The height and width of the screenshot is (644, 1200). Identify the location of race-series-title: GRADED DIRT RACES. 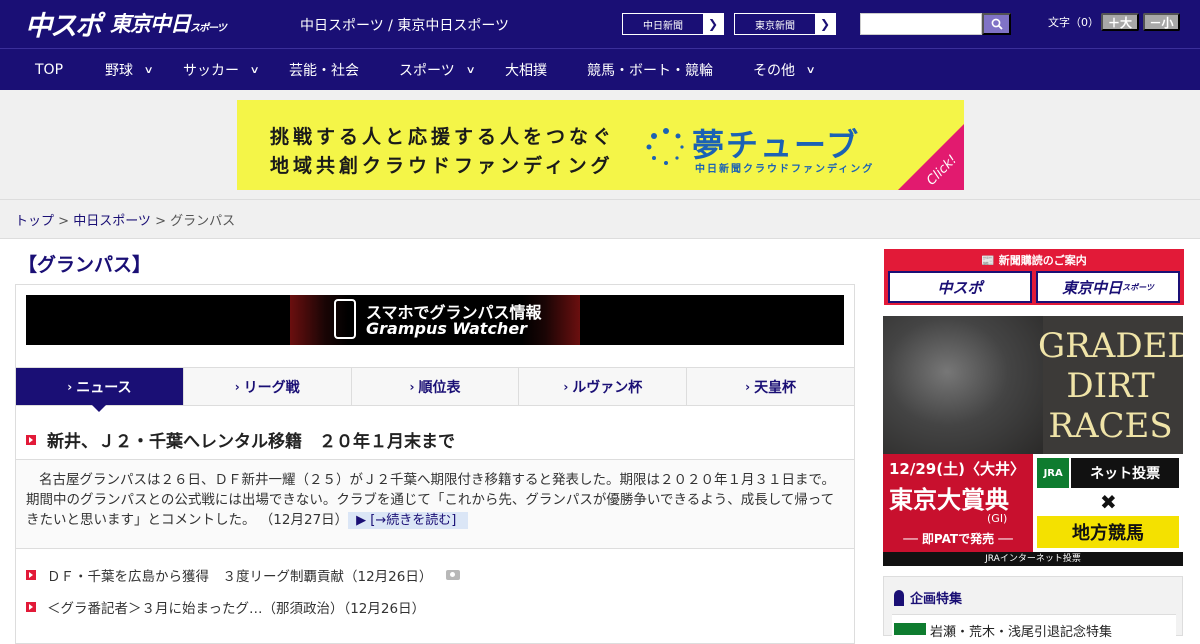
(1110, 386).